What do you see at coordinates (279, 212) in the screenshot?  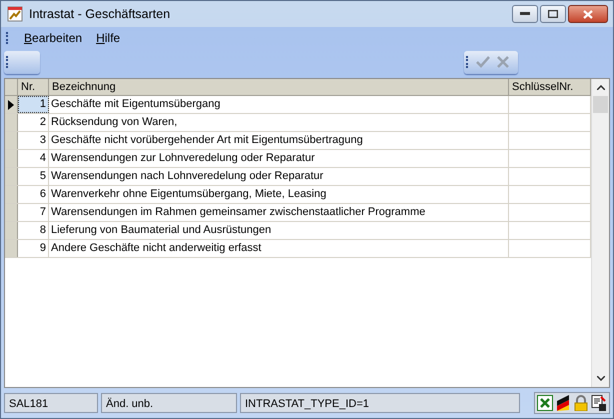 I see `table-cell: Warensendungen im Rahmen gemeinsamer zwischenstaatlicher Programme` at bounding box center [279, 212].